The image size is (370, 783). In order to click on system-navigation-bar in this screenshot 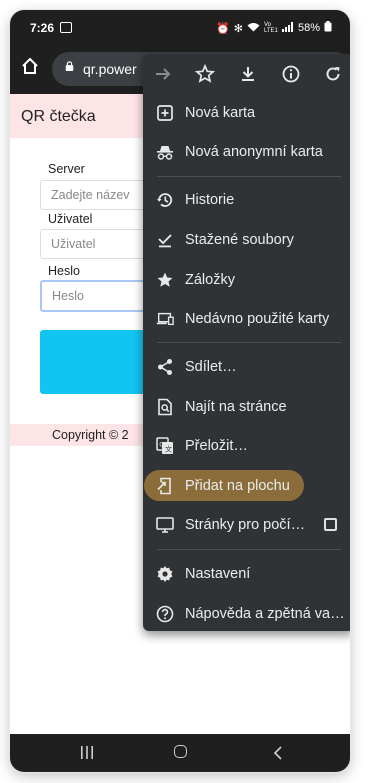, I will do `click(180, 753)`.